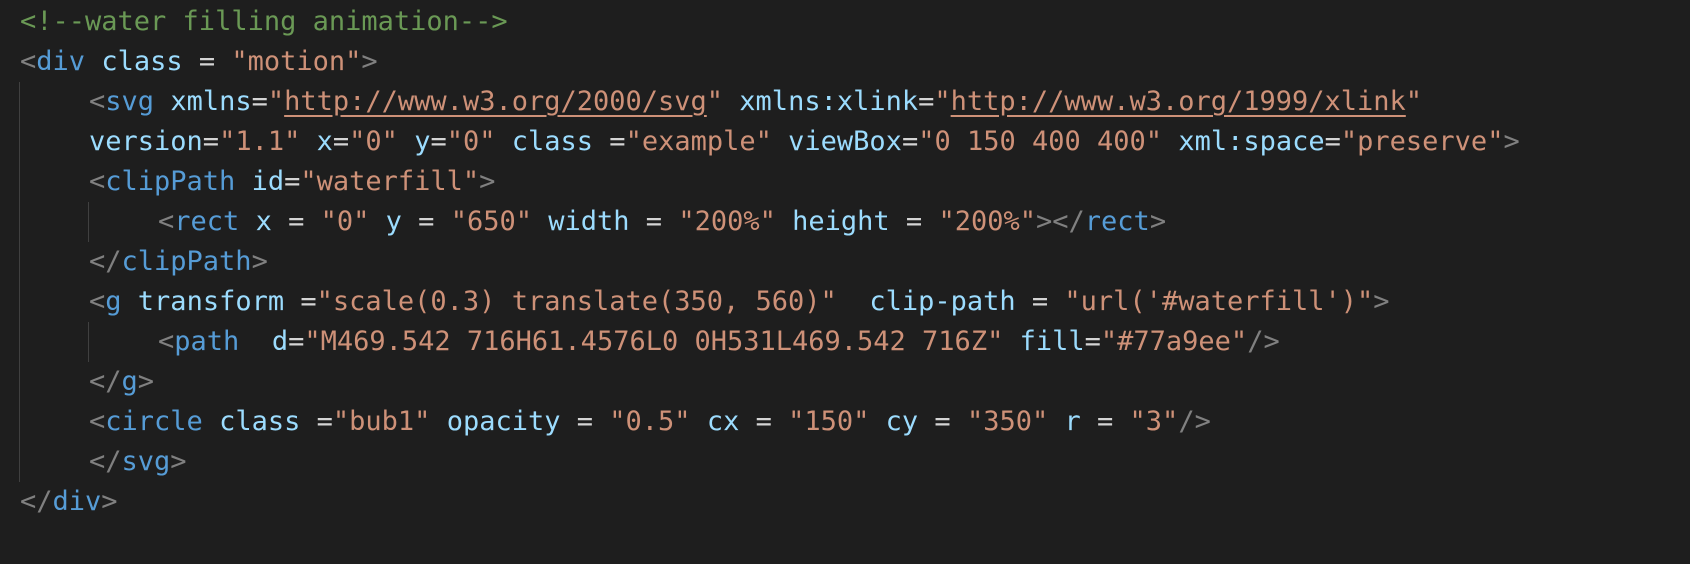 The image size is (1690, 564). Describe the element at coordinates (373, 141) in the screenshot. I see `string-token: "0"` at that location.